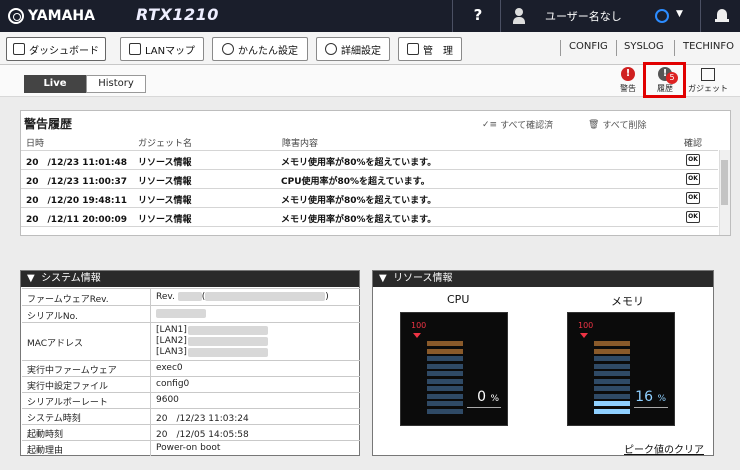  I want to click on system-row-label: ファームウェアRev., so click(68, 300).